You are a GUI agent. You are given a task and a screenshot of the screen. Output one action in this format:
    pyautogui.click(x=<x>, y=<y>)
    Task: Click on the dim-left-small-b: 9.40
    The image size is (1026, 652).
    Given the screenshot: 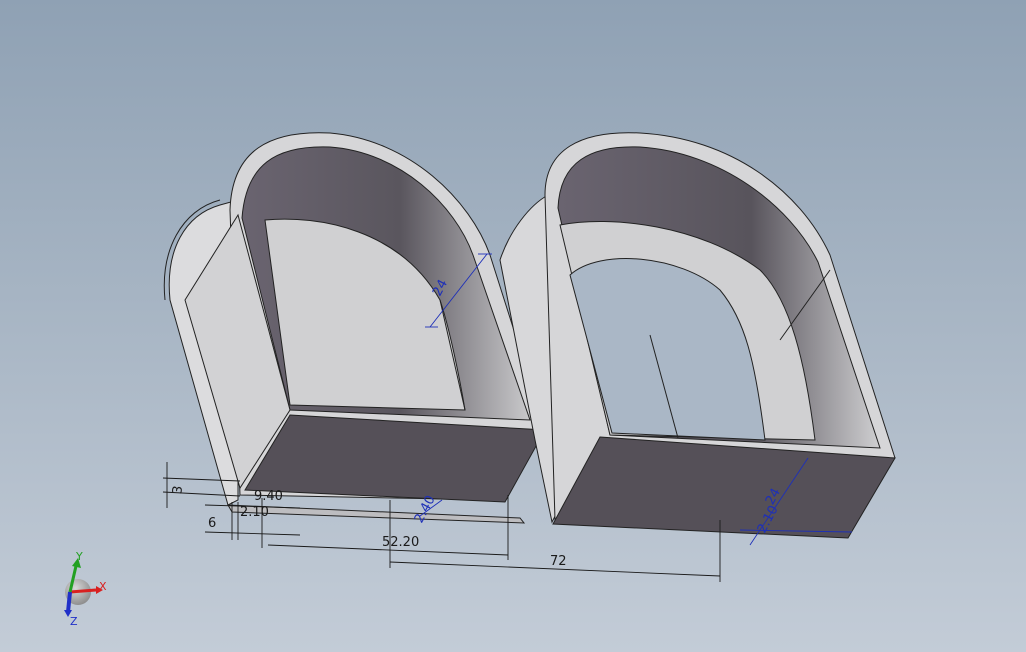 What is the action you would take?
    pyautogui.click(x=268, y=496)
    